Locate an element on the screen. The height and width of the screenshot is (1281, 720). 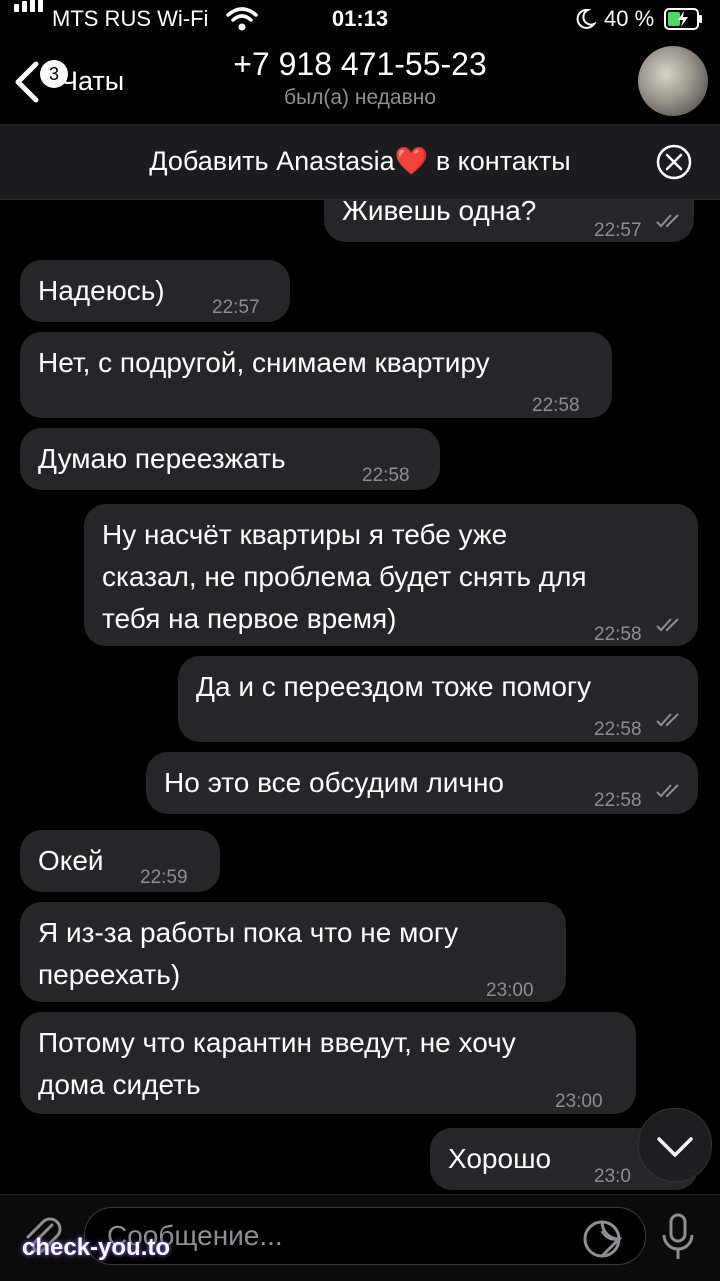
add-contact-suffix: в контакты is located at coordinates (499, 161).